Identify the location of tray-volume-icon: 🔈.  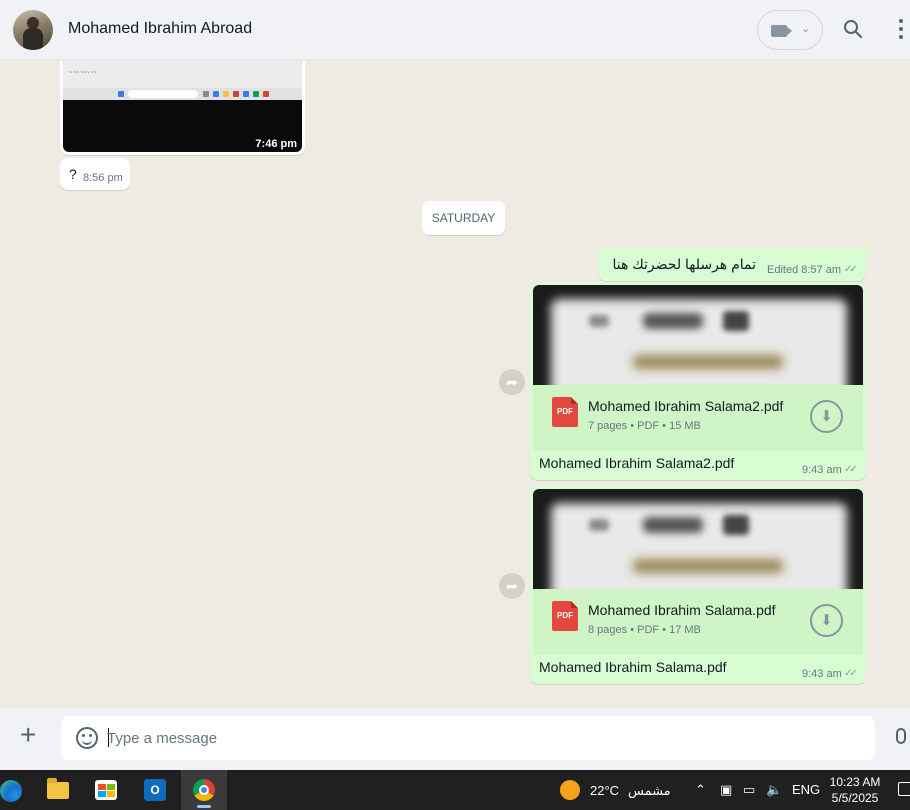
(774, 790).